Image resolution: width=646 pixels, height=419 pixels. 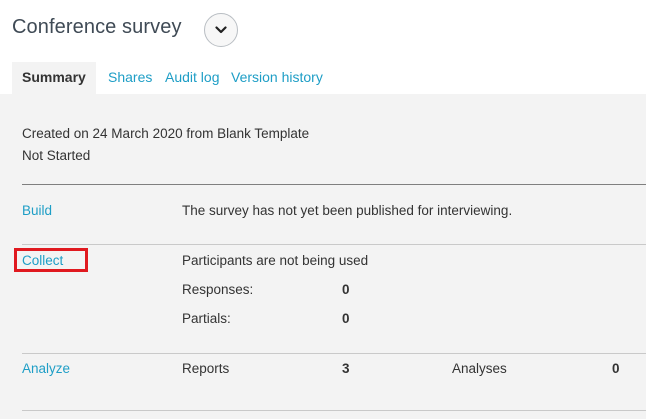 What do you see at coordinates (346, 318) in the screenshot?
I see `partials-value: 0` at bounding box center [346, 318].